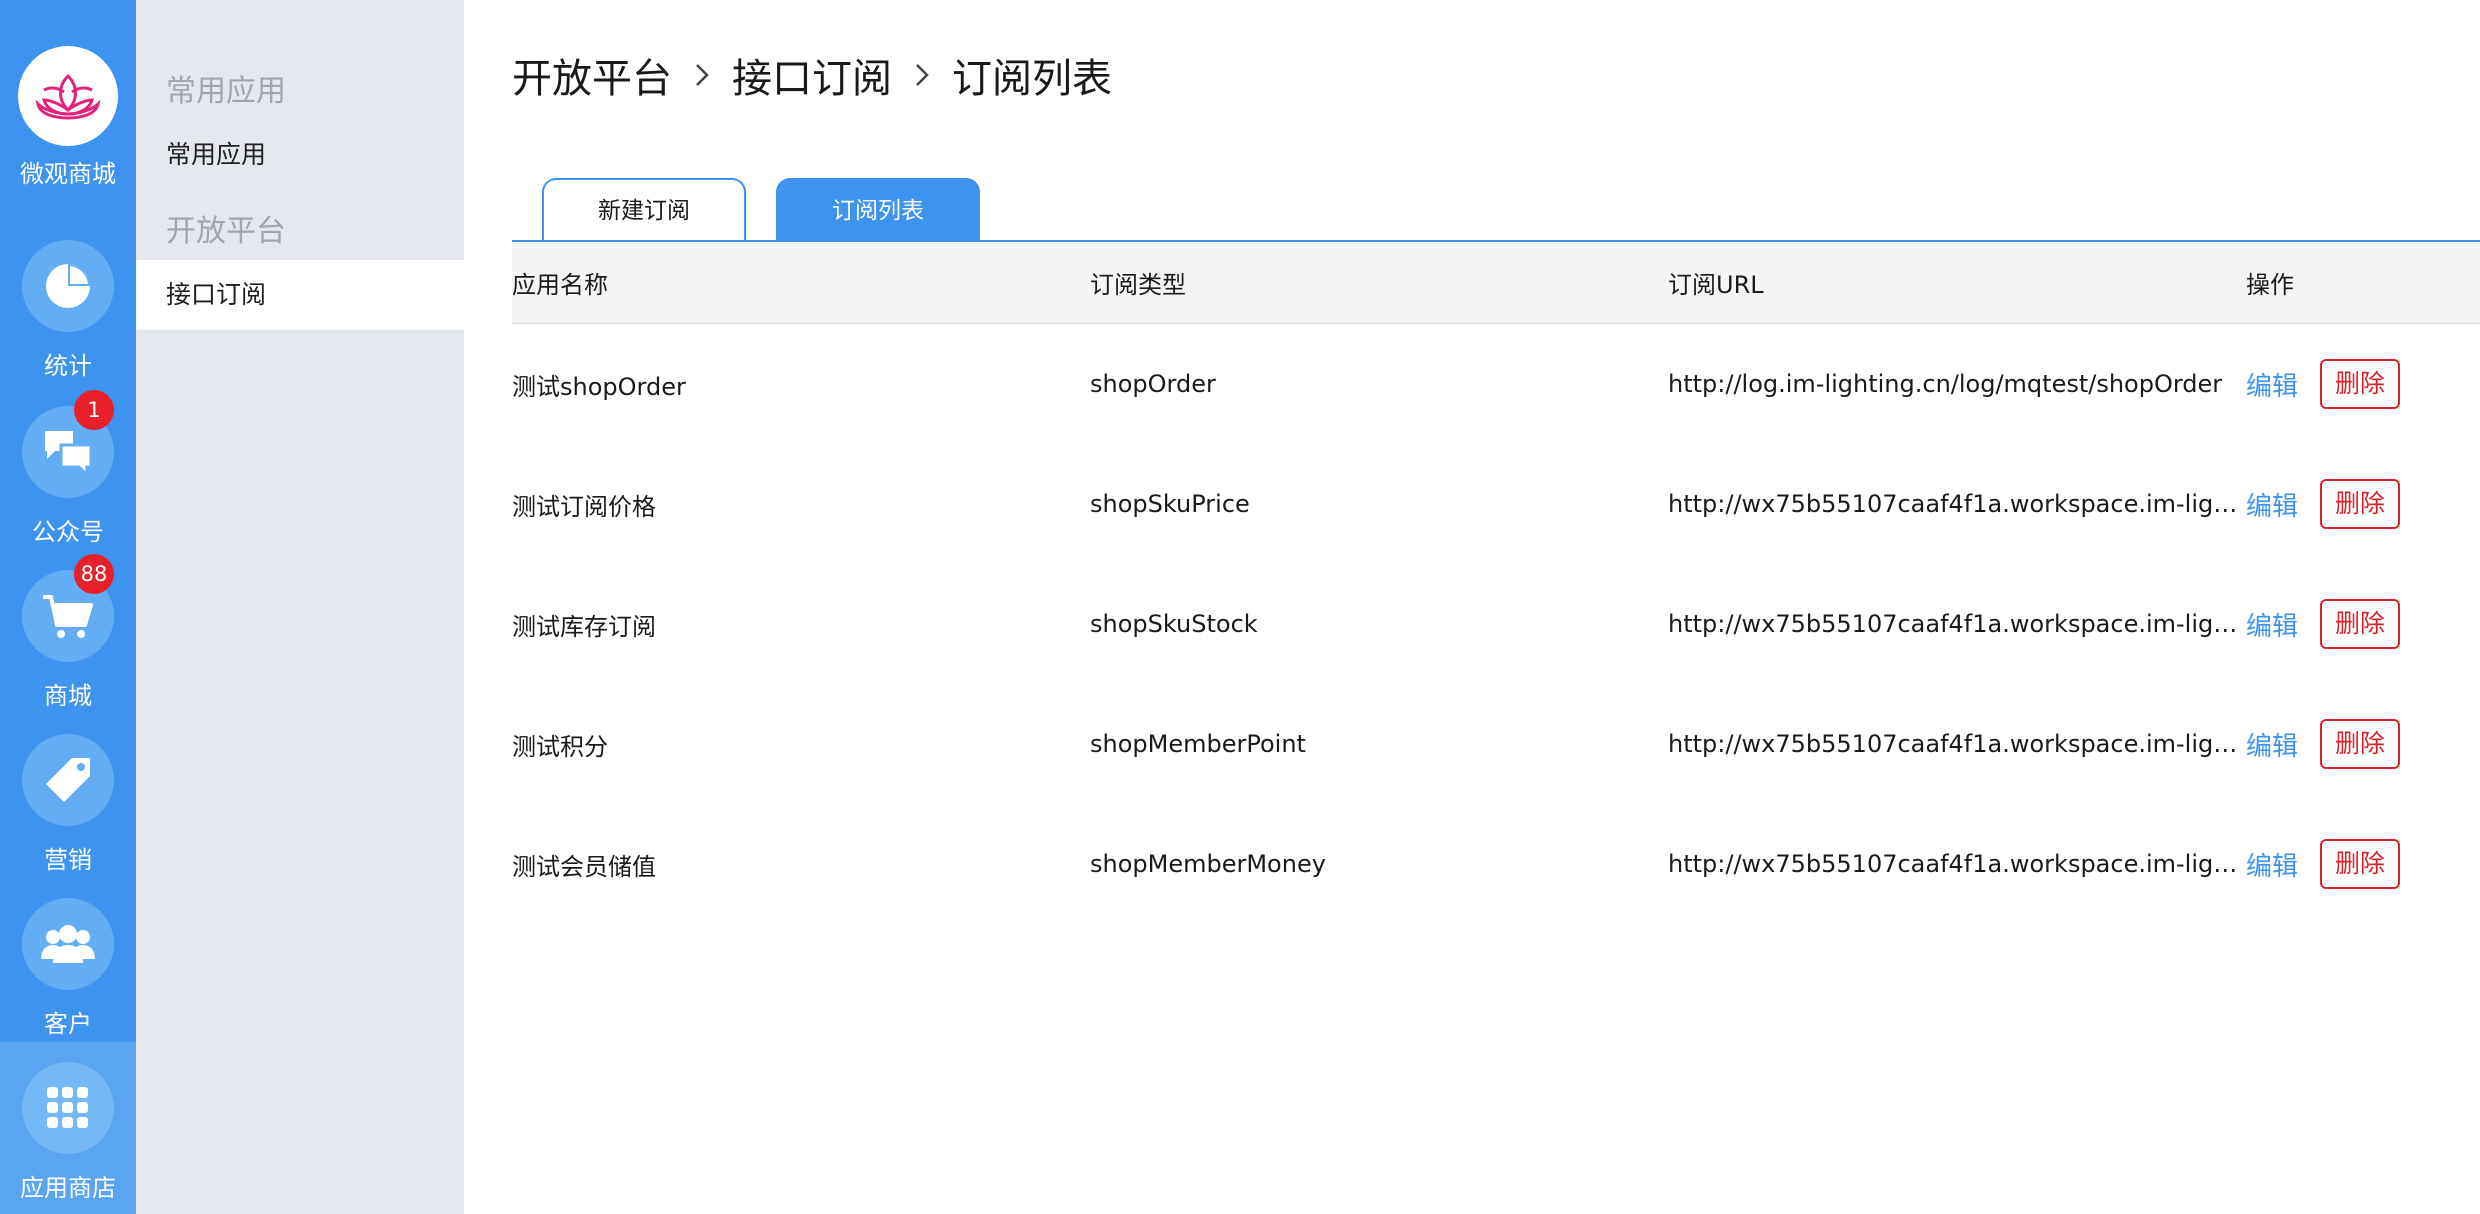 The height and width of the screenshot is (1214, 2480). What do you see at coordinates (68, 532) in the screenshot?
I see `rail-label: 公众号` at bounding box center [68, 532].